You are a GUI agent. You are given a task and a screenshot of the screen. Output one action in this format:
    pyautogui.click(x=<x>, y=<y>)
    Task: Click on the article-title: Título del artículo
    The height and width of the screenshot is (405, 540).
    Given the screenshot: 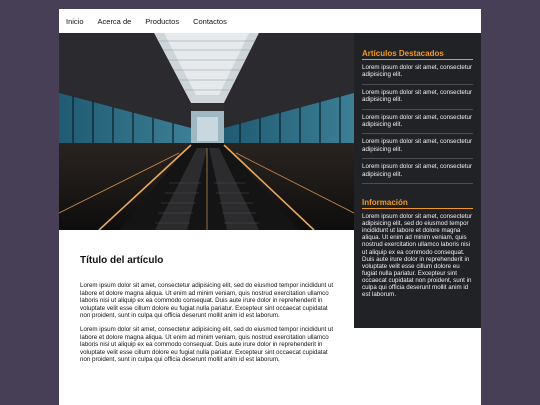 What is the action you would take?
    pyautogui.click(x=122, y=260)
    